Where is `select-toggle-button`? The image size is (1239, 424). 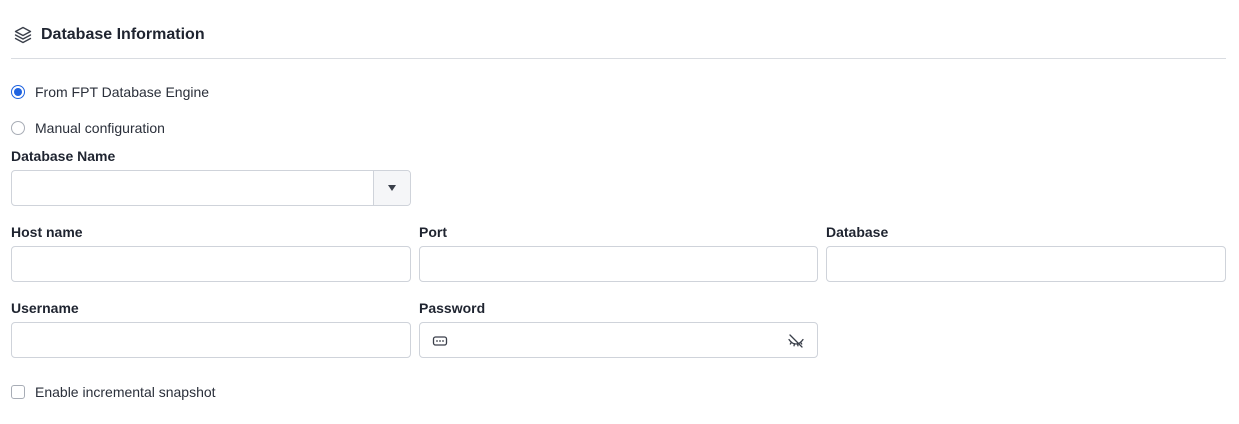
select-toggle-button is located at coordinates (391, 188).